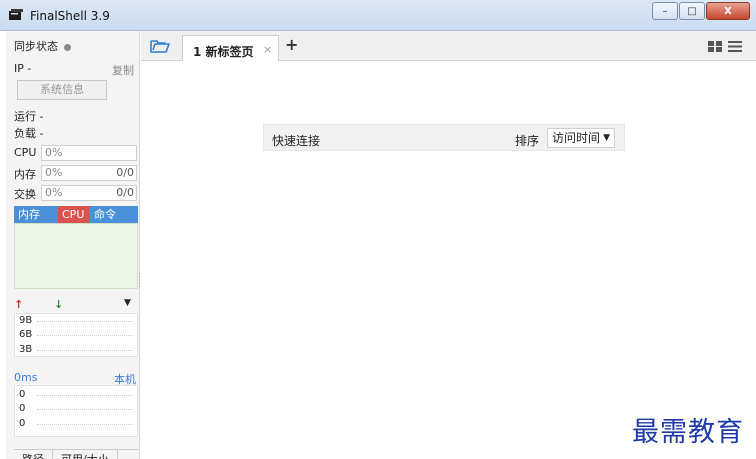  What do you see at coordinates (123, 70) in the screenshot?
I see `copy-ip-button: 复制` at bounding box center [123, 70].